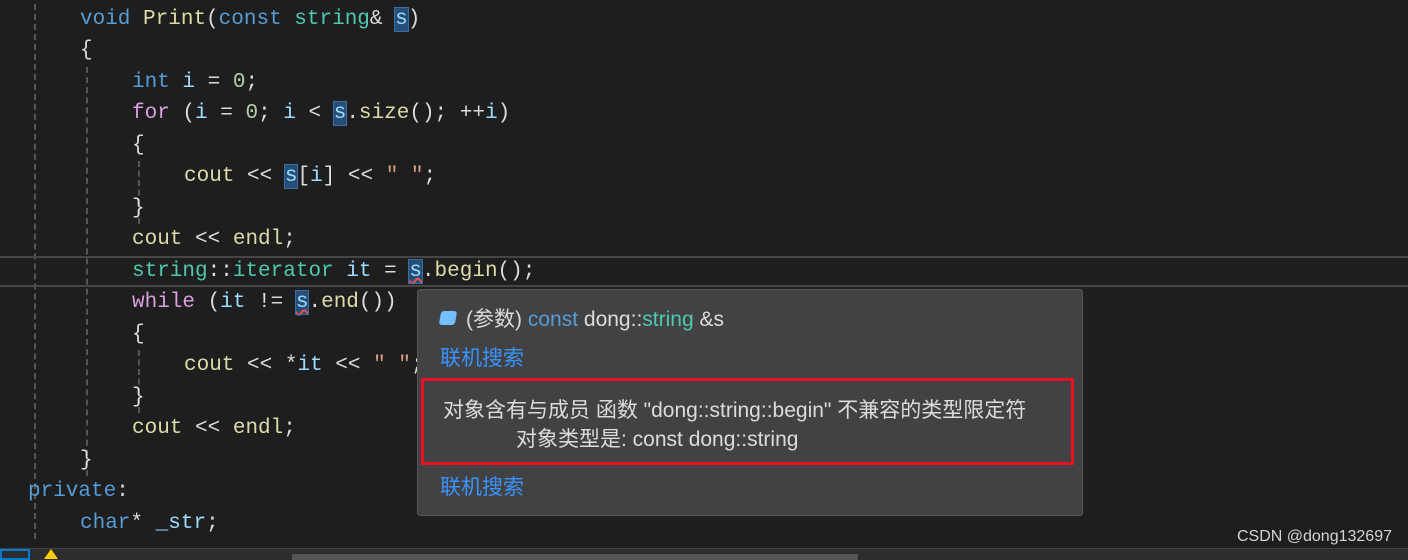 Image resolution: width=1408 pixels, height=560 pixels. Describe the element at coordinates (270, 302) in the screenshot. I see `code-token: !=` at that location.